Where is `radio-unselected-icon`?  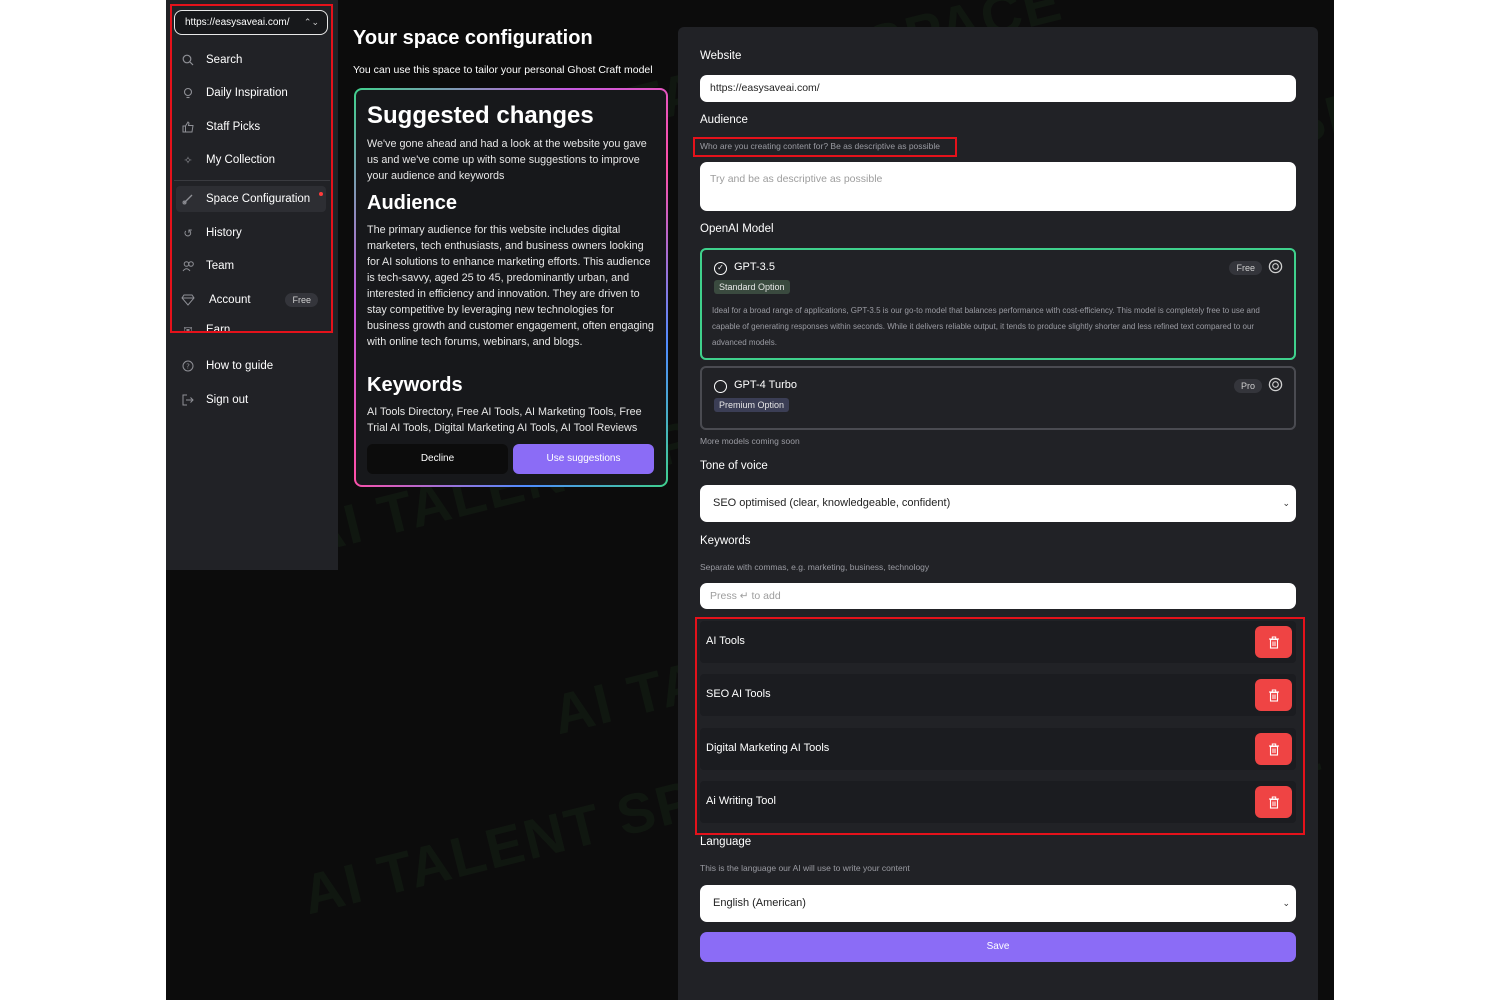 radio-unselected-icon is located at coordinates (720, 386).